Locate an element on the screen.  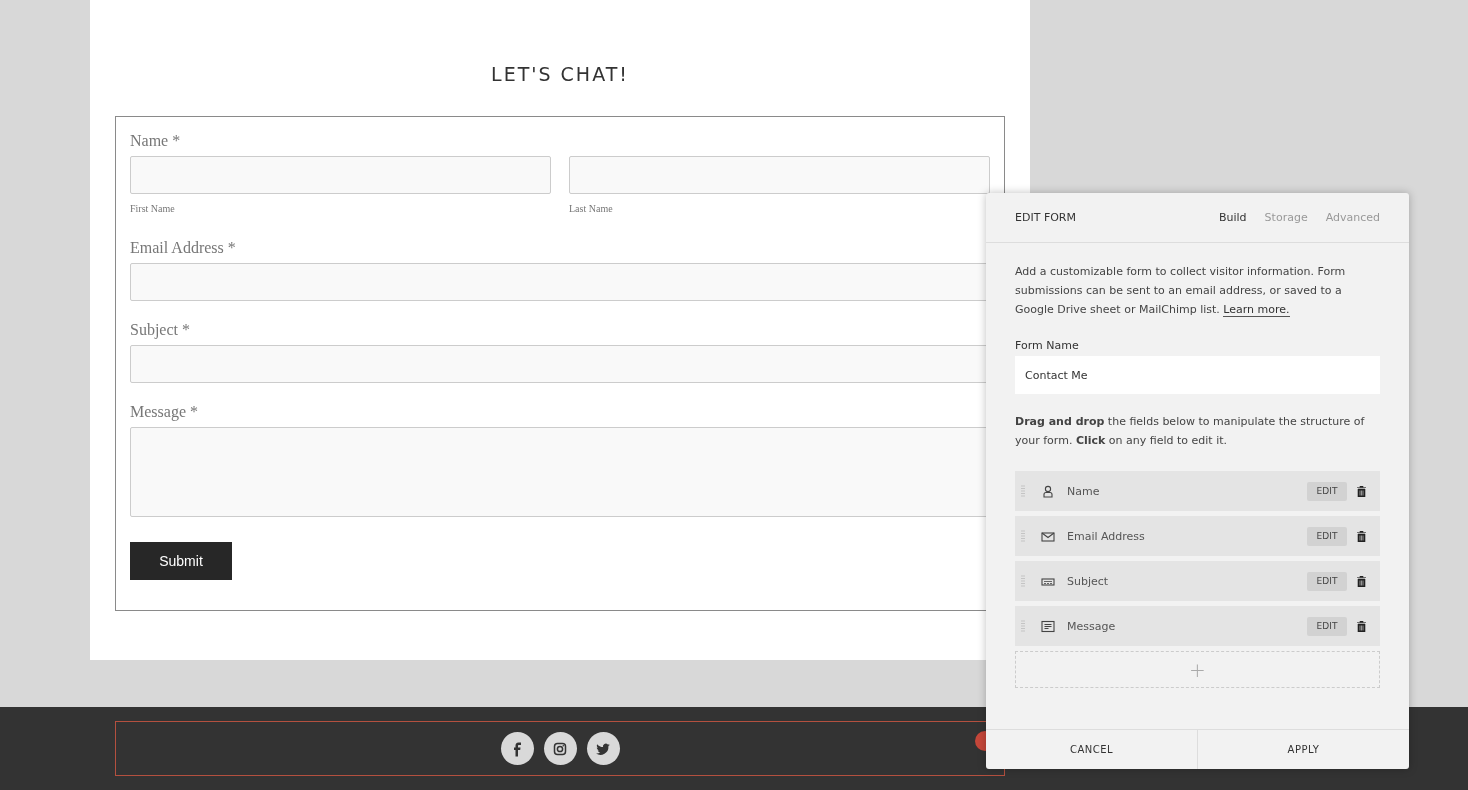
field-label: Subject * is located at coordinates (160, 330).